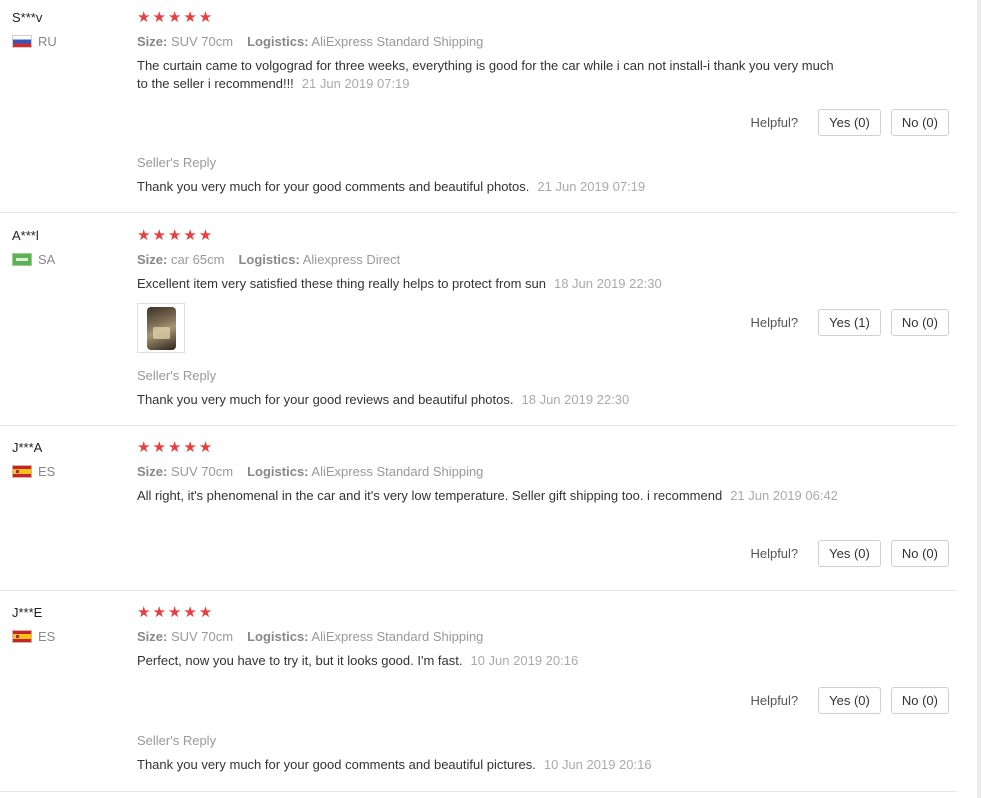 The image size is (981, 798). I want to click on reviewer-name: S***v, so click(27, 17).